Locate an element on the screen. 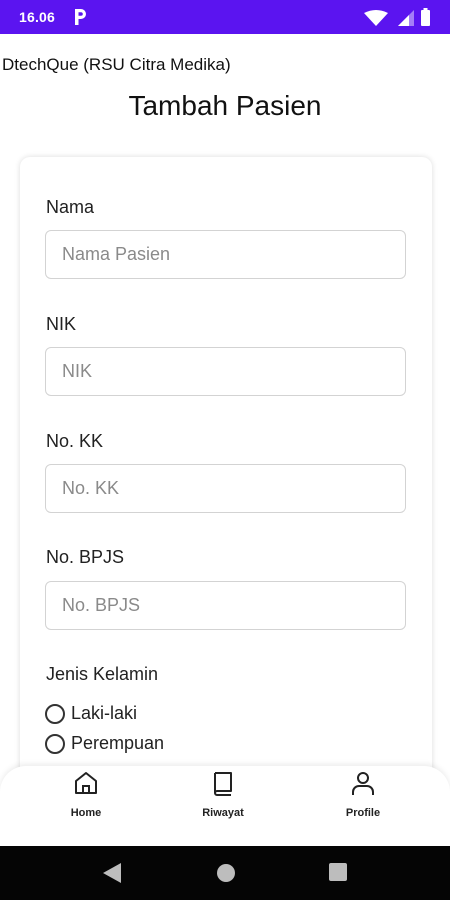  battery-icon is located at coordinates (425, 17).